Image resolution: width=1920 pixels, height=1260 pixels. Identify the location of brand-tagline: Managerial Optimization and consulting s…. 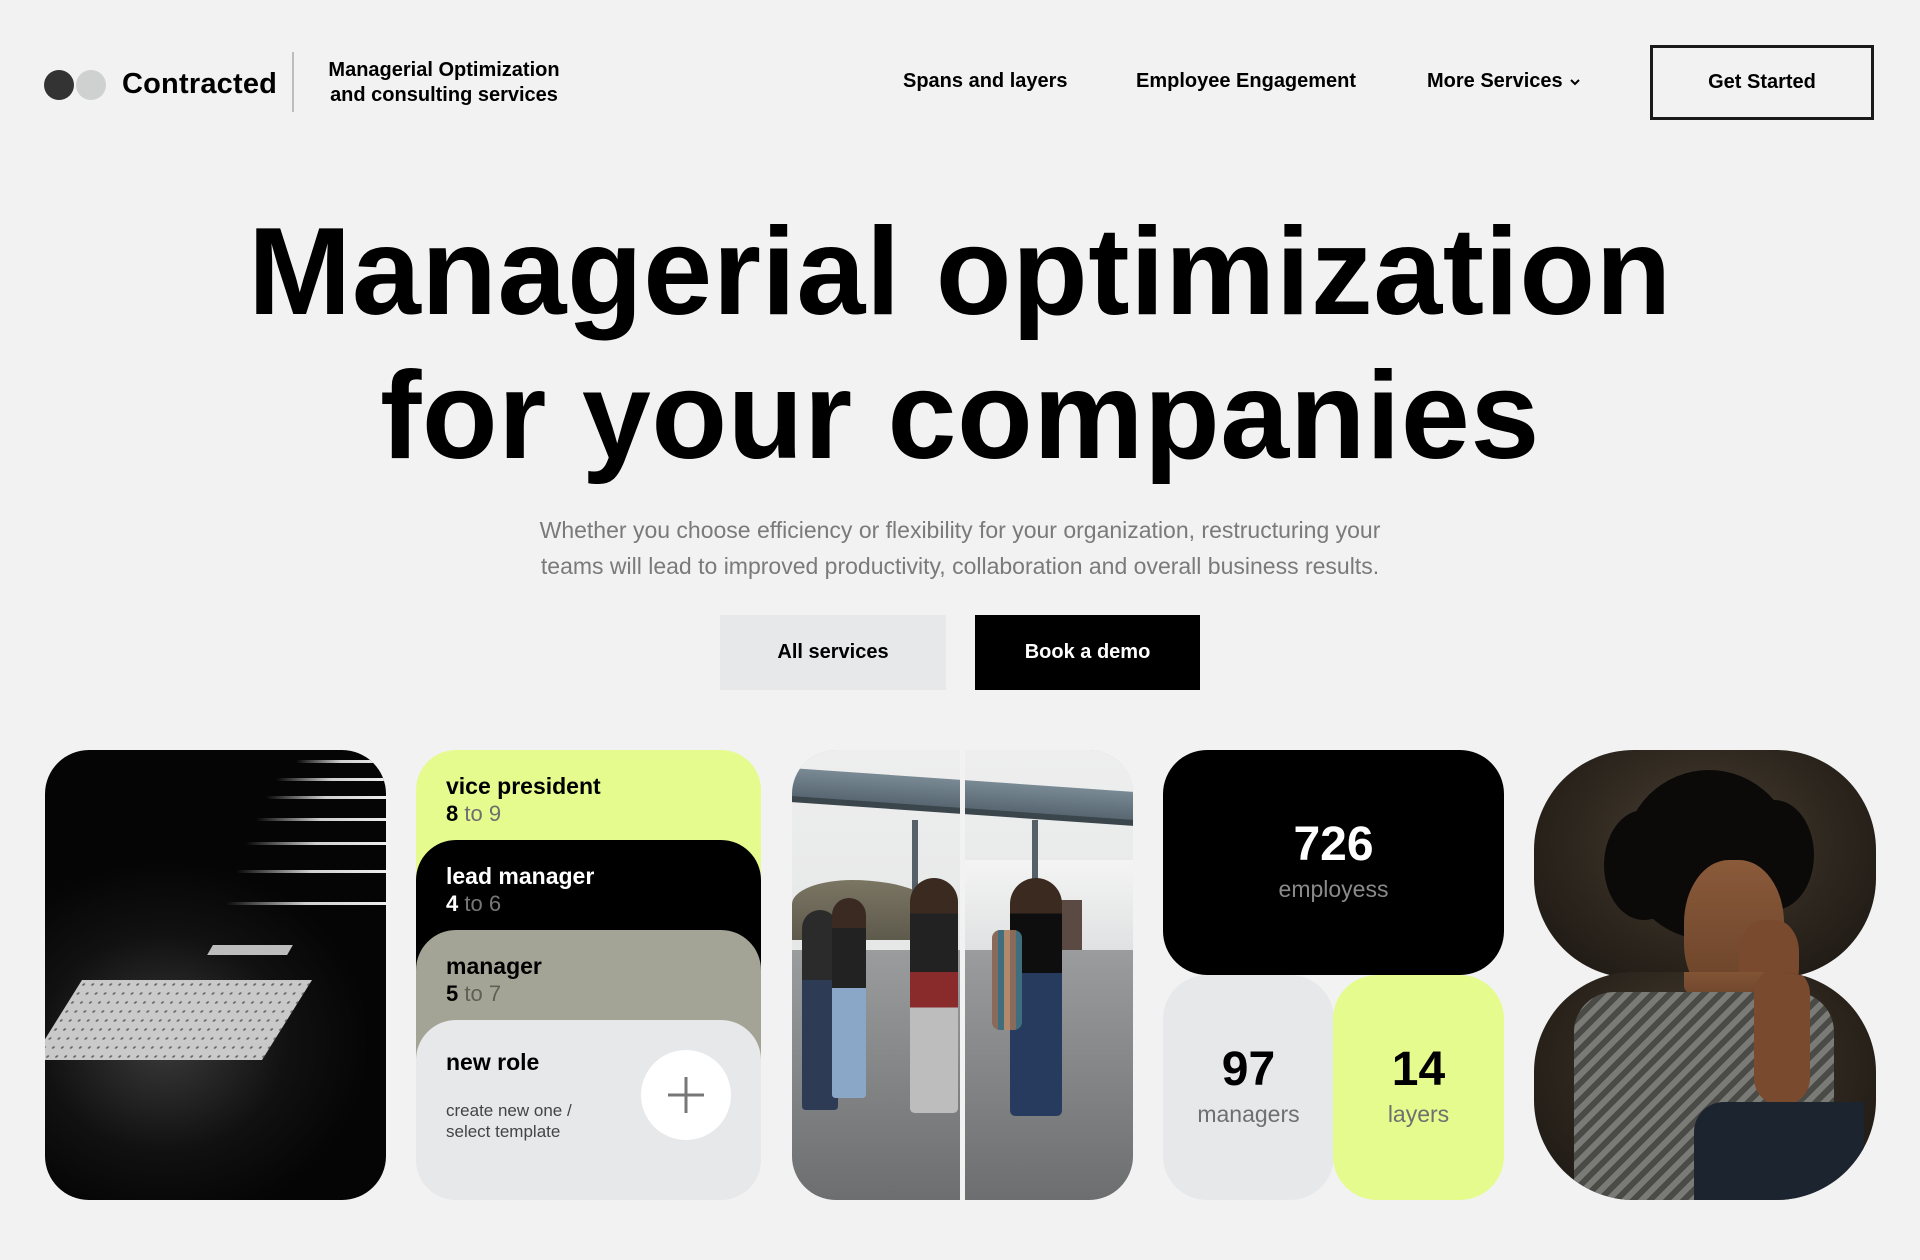
(444, 83).